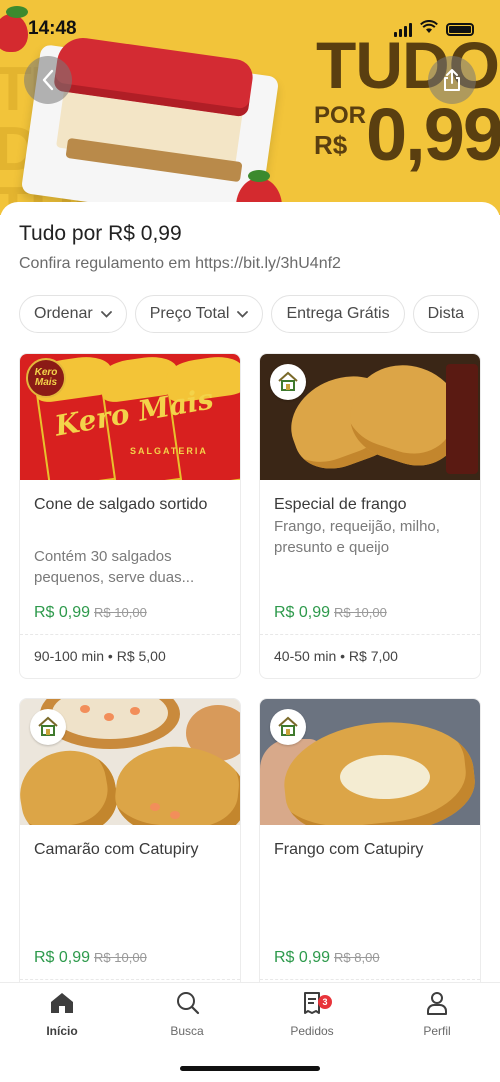 The width and height of the screenshot is (500, 1082). I want to click on signal-icon, so click(403, 29).